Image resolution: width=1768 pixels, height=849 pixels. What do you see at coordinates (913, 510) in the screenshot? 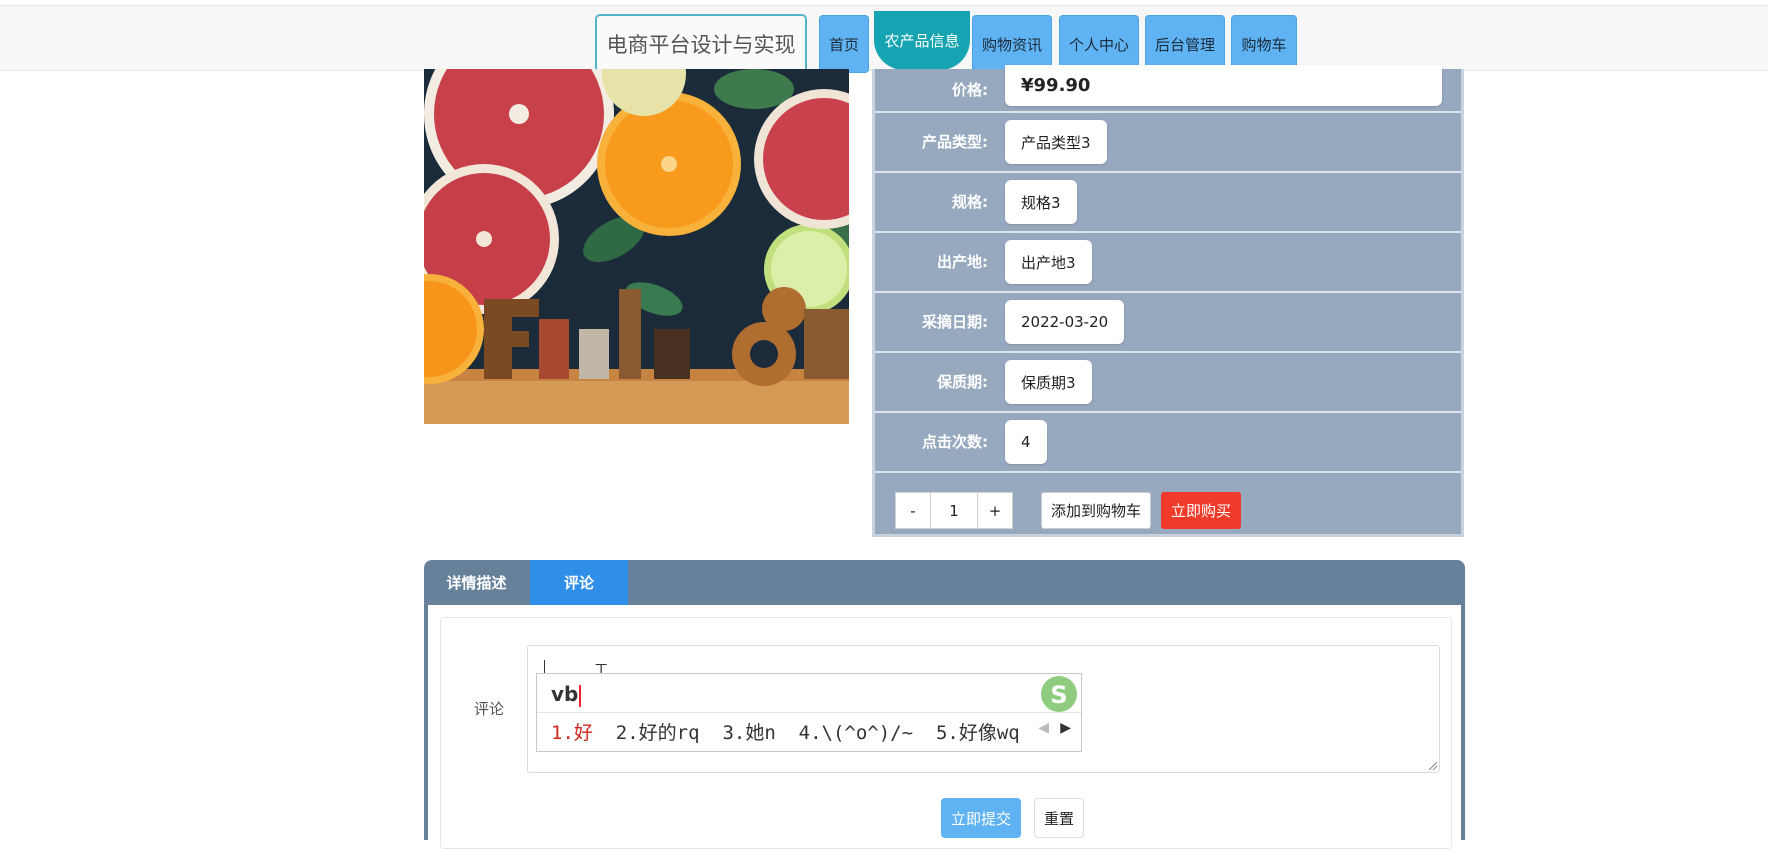
I see `quantity-minus-button: -` at bounding box center [913, 510].